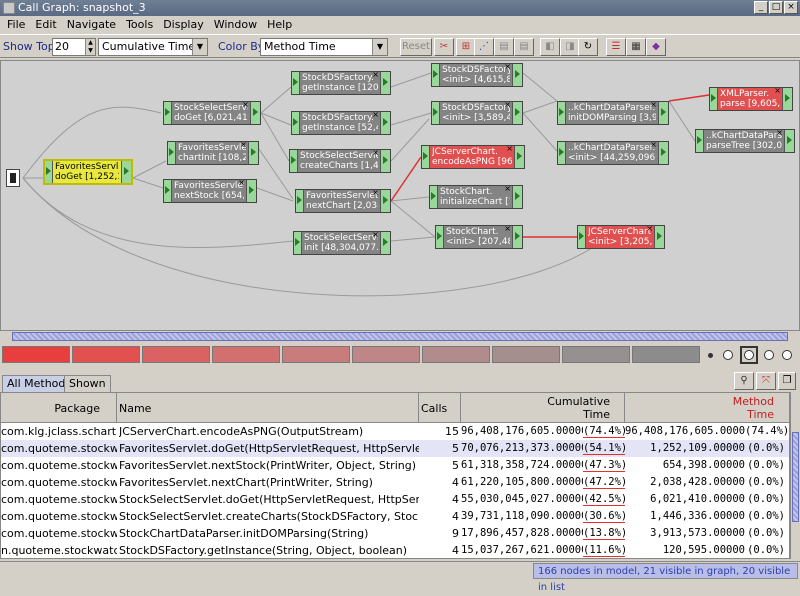 The width and height of the screenshot is (800, 596). Describe the element at coordinates (522, 431) in the screenshot. I see `cell-cumulative: 96,408,176,605.00000` at that location.